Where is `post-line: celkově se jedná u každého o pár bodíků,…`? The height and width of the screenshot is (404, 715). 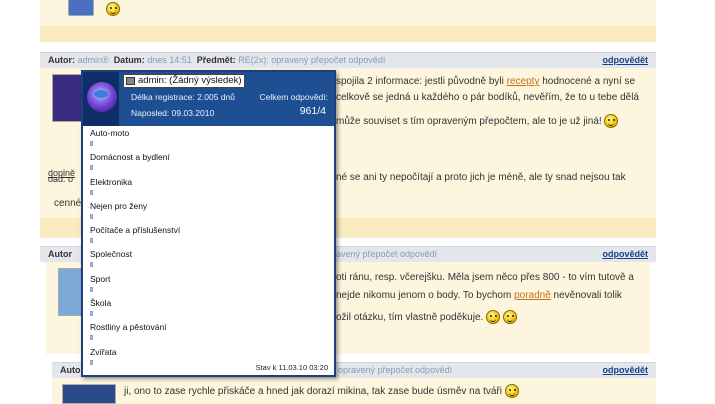 post-line: celkově se jedná u každého o pár bodíků,… is located at coordinates (487, 97).